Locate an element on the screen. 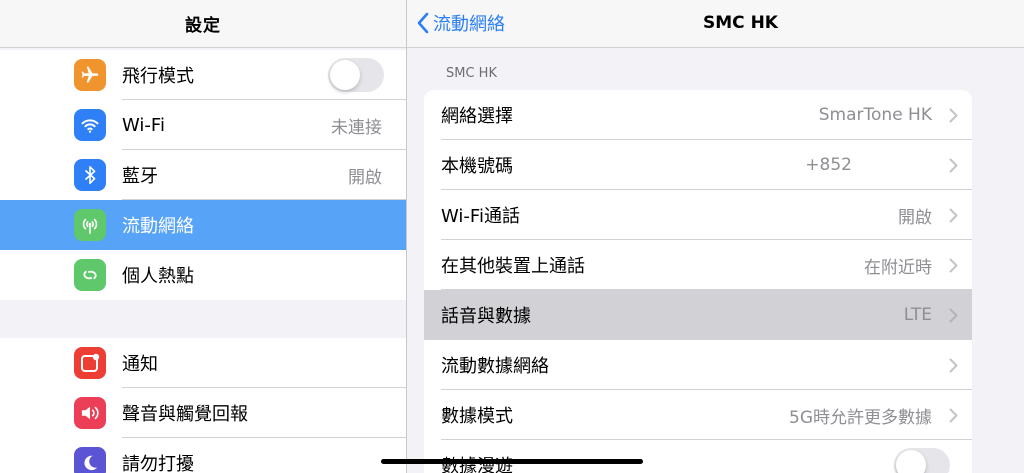 The image size is (1024, 473). row-data-mode: 數據模式 5G時允許更多數據 is located at coordinates (698, 415).